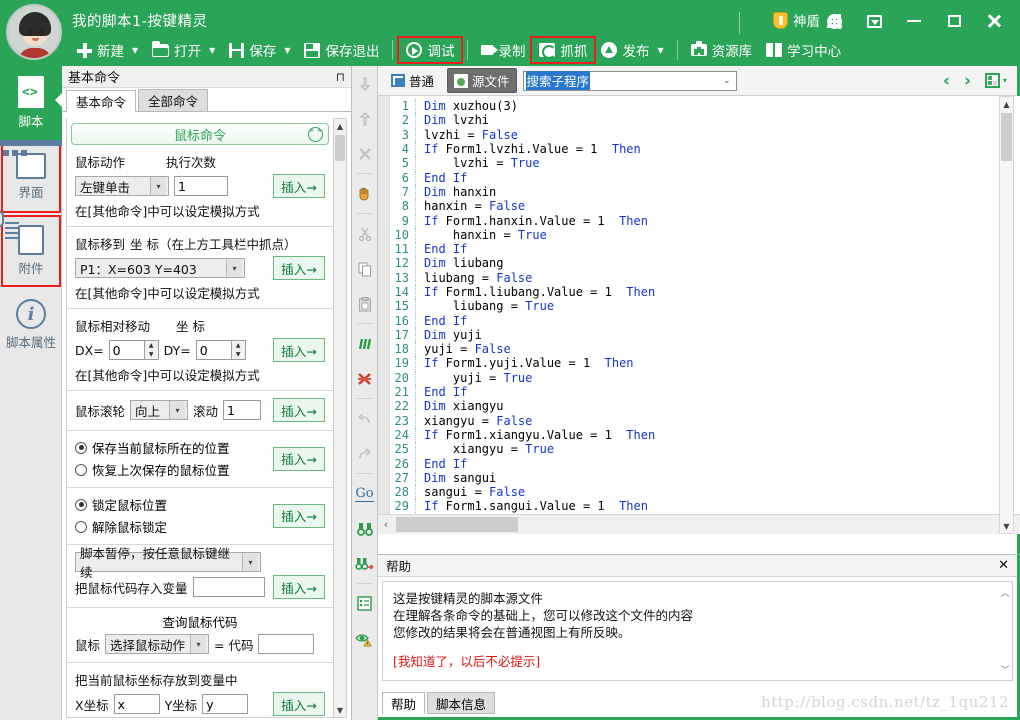  What do you see at coordinates (696, 320) in the screenshot?
I see `code-line: 16 End If` at bounding box center [696, 320].